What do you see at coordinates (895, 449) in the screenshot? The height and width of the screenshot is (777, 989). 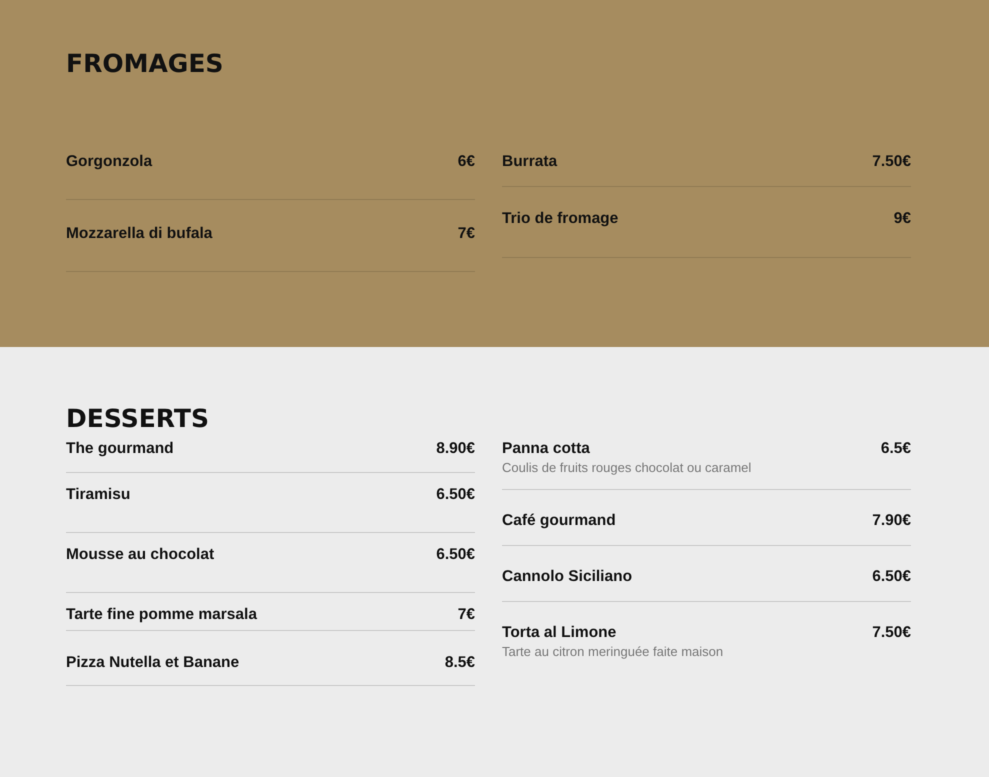 I see `dish-price: 6.5€` at bounding box center [895, 449].